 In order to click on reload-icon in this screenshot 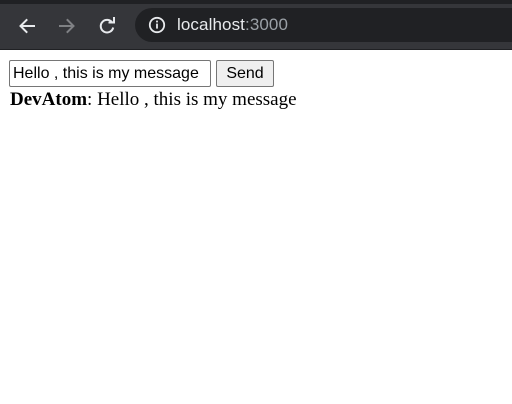, I will do `click(107, 26)`.